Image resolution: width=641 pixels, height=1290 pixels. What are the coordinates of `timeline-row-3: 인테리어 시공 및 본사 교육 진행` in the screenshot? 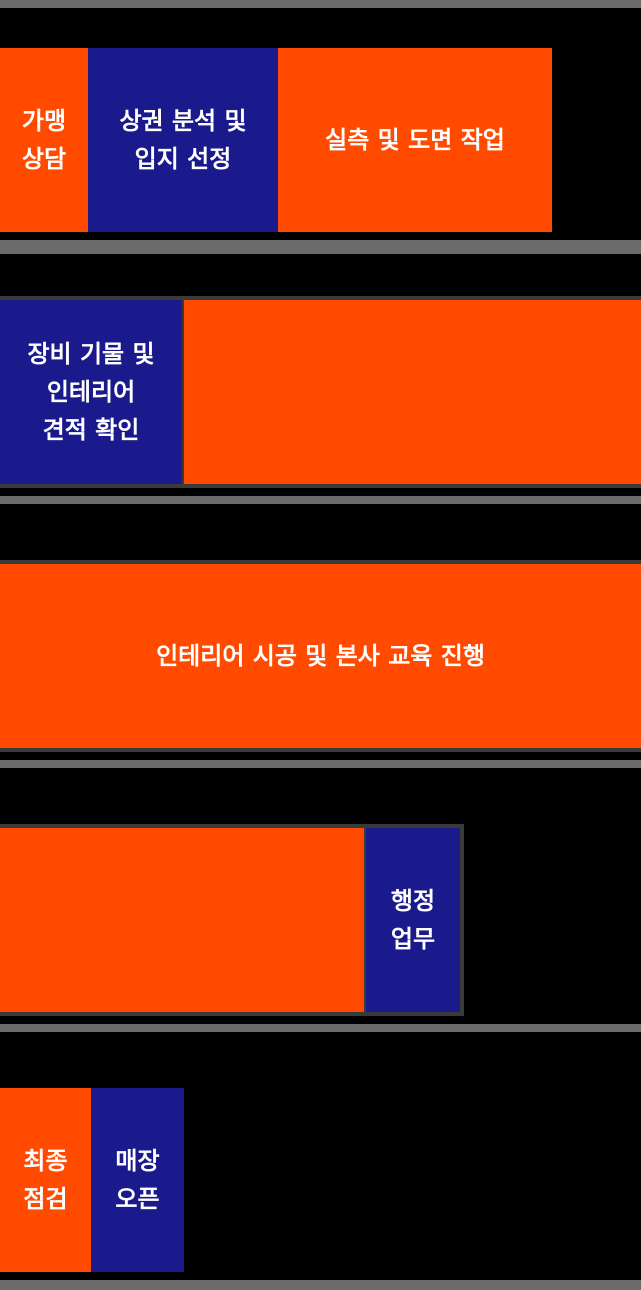 It's located at (320, 656).